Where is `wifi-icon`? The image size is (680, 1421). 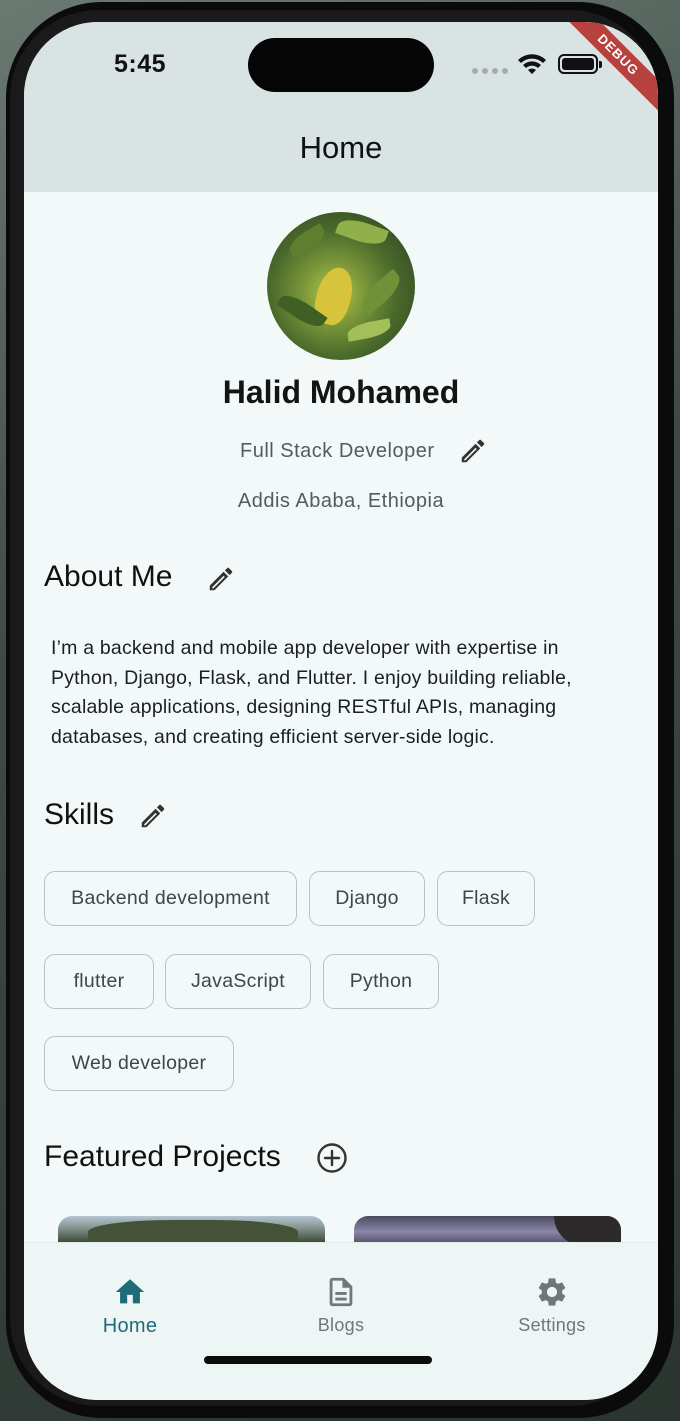 wifi-icon is located at coordinates (532, 64).